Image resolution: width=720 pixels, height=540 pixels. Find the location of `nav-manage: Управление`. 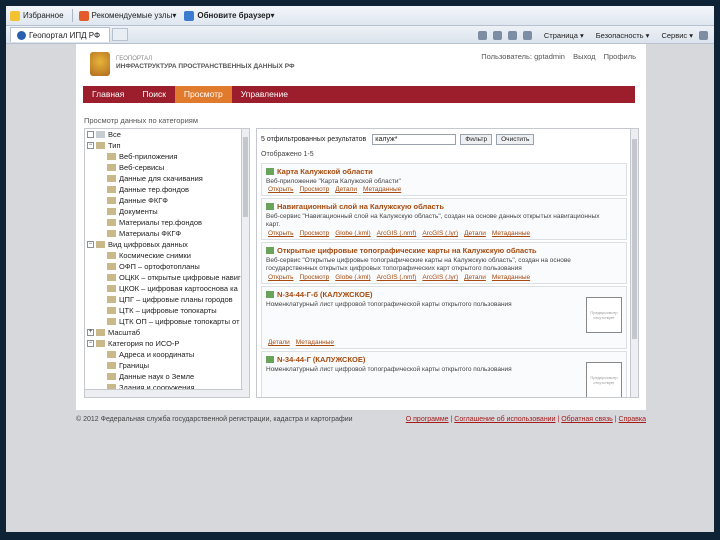

nav-manage: Управление is located at coordinates (264, 94).